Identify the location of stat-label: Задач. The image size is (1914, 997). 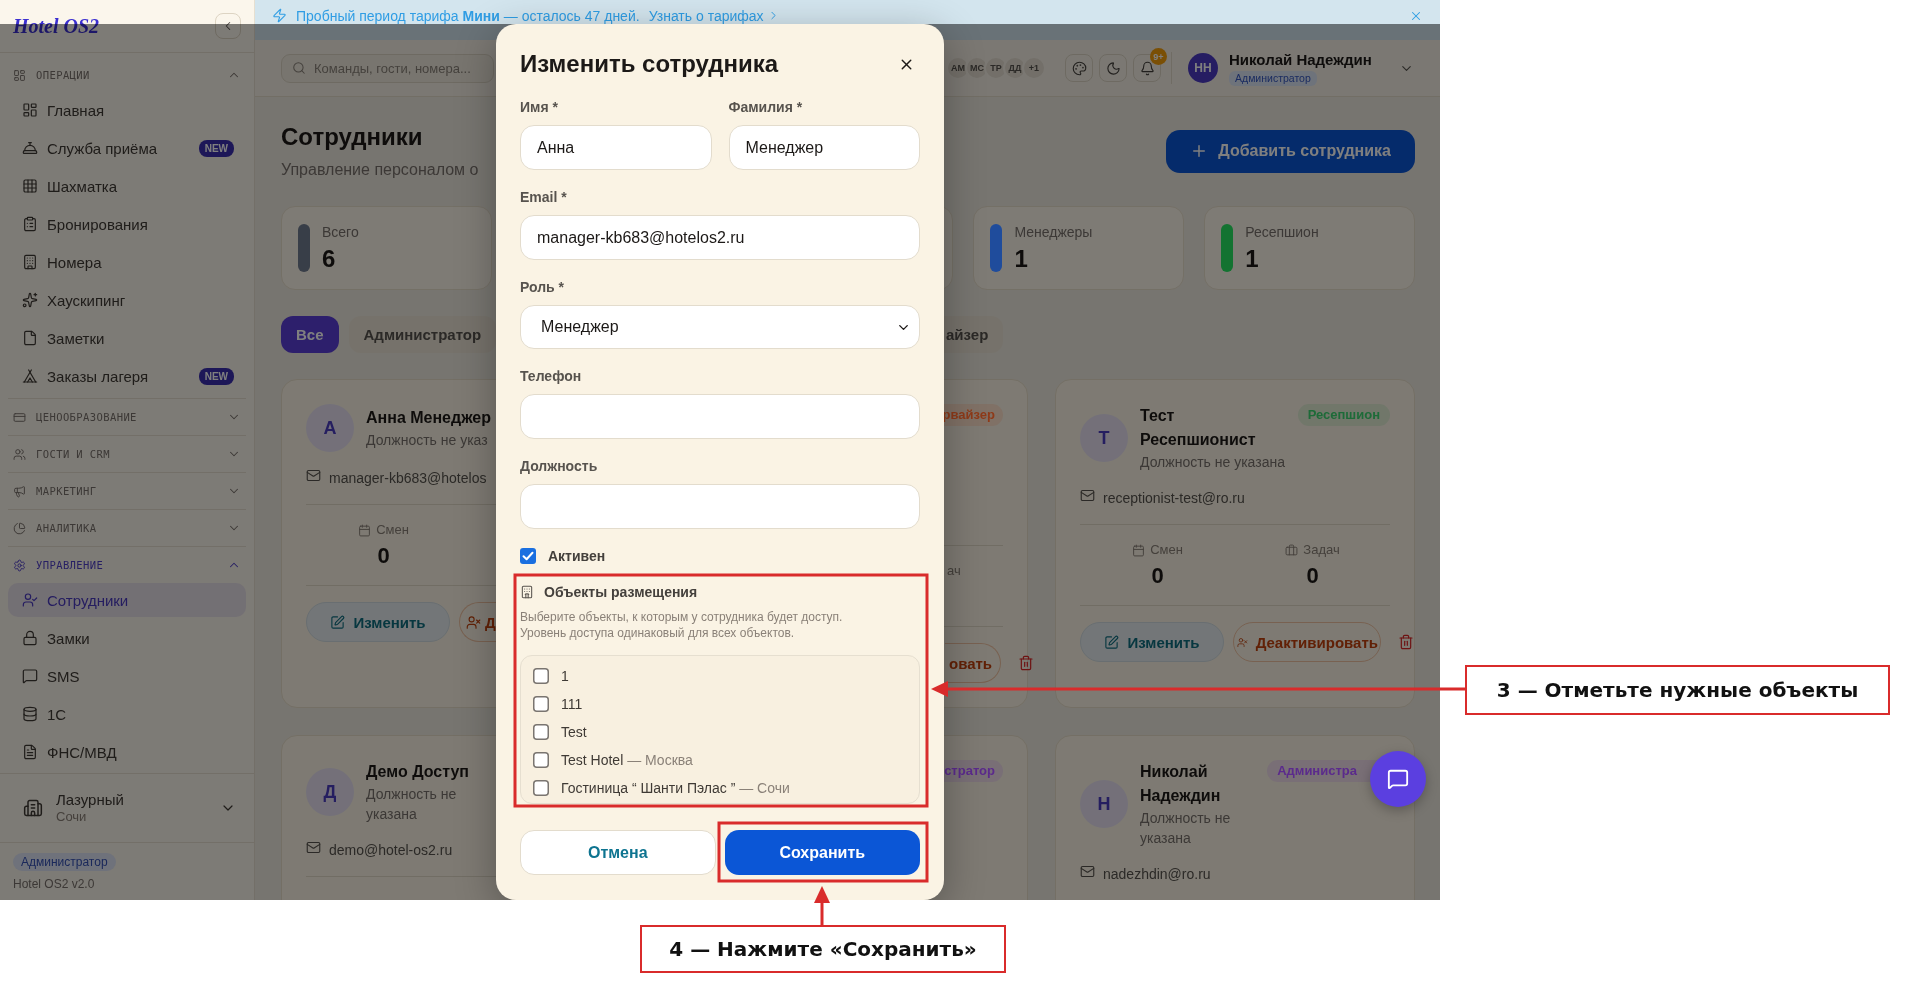
(1321, 550).